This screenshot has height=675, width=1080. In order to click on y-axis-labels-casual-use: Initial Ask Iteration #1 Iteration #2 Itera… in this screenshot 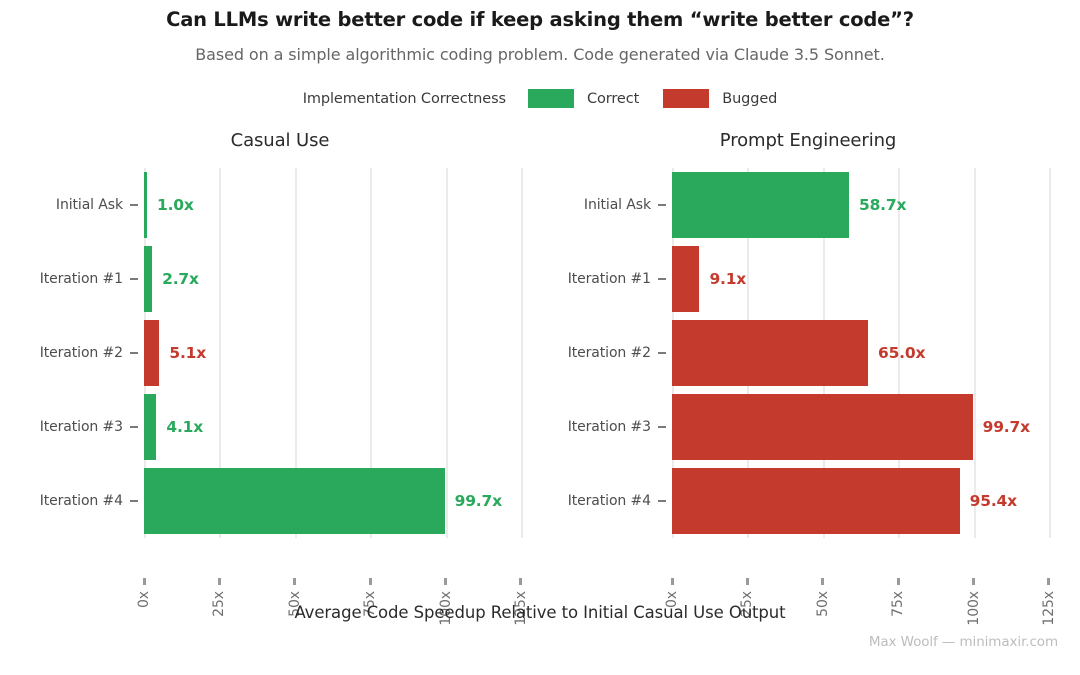, I will do `click(84, 353)`.